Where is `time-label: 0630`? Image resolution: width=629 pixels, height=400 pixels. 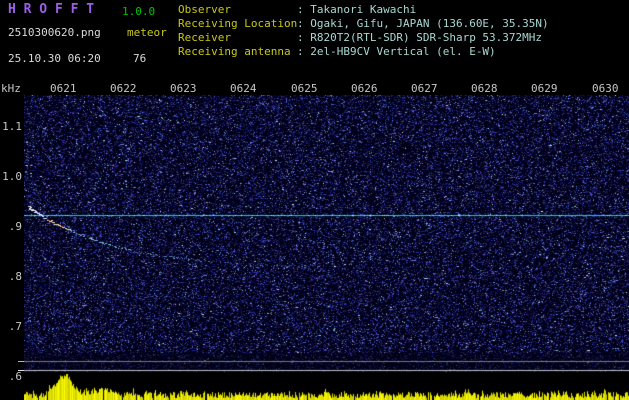 time-label: 0630 is located at coordinates (605, 88).